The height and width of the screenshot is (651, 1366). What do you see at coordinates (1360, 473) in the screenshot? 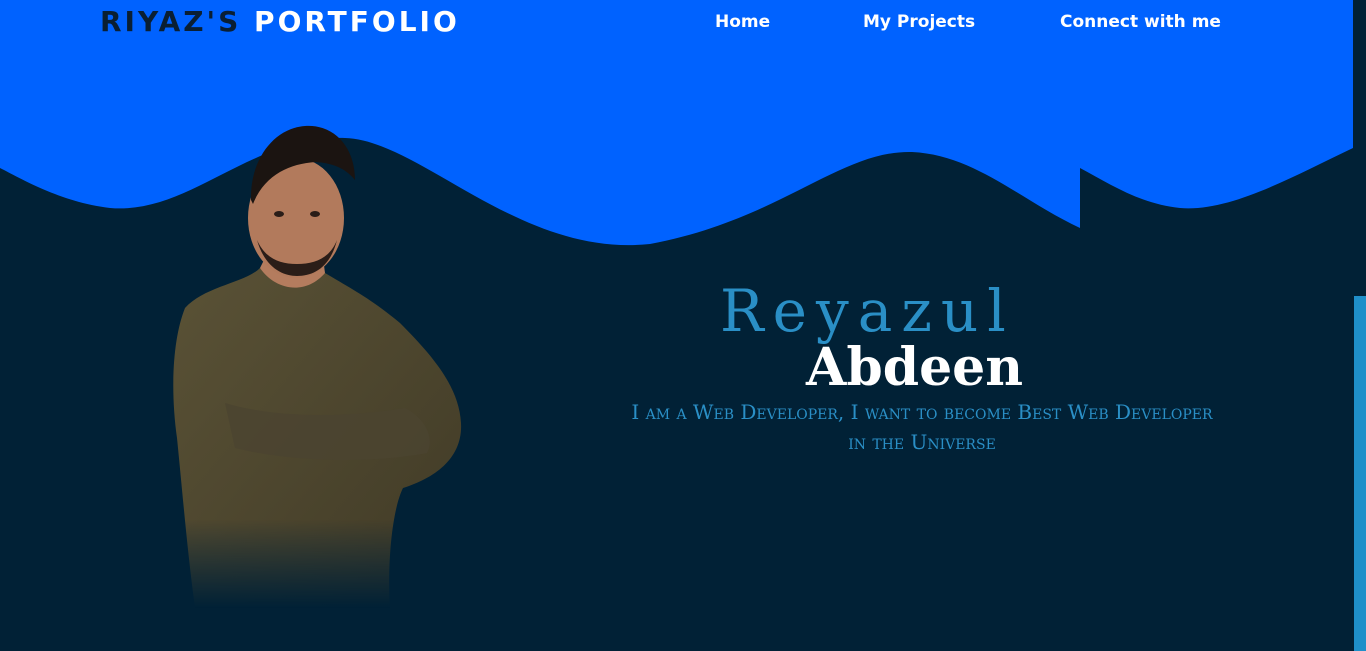
I see `scrollbar-thumb` at bounding box center [1360, 473].